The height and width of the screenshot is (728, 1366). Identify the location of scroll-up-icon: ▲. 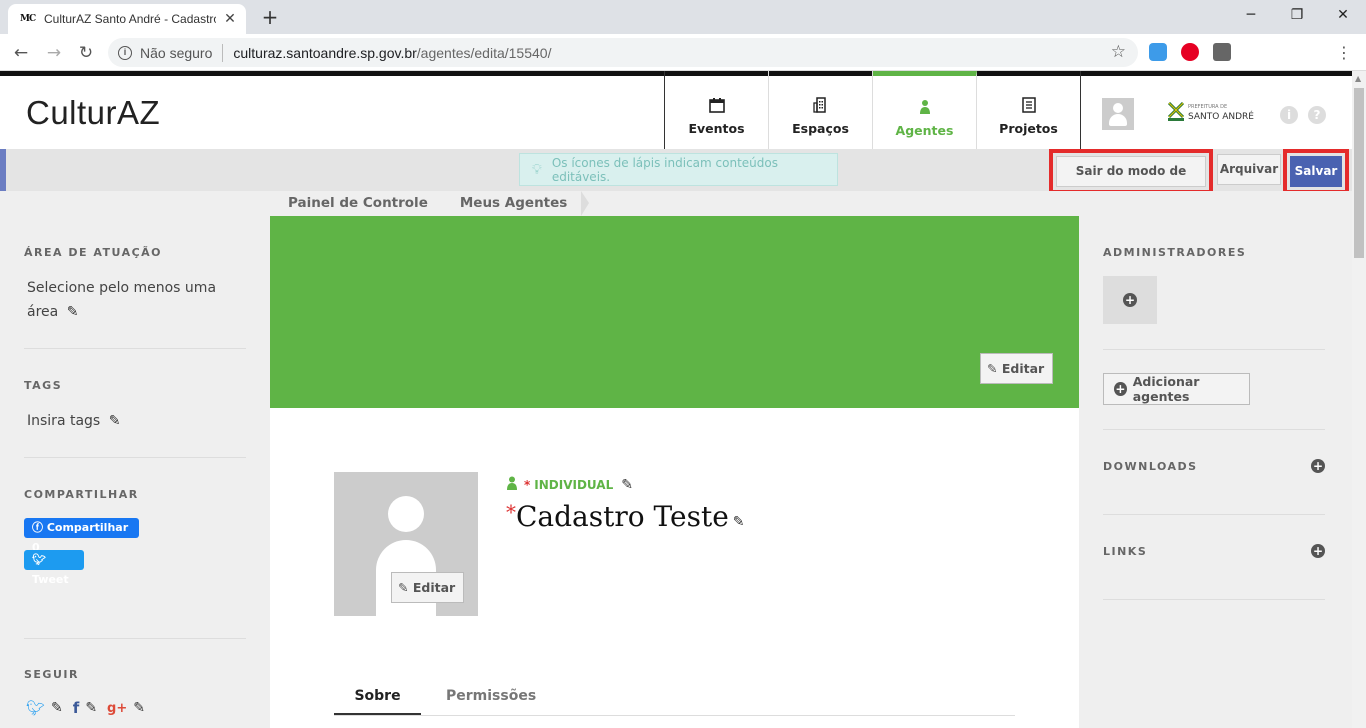
(1358, 78).